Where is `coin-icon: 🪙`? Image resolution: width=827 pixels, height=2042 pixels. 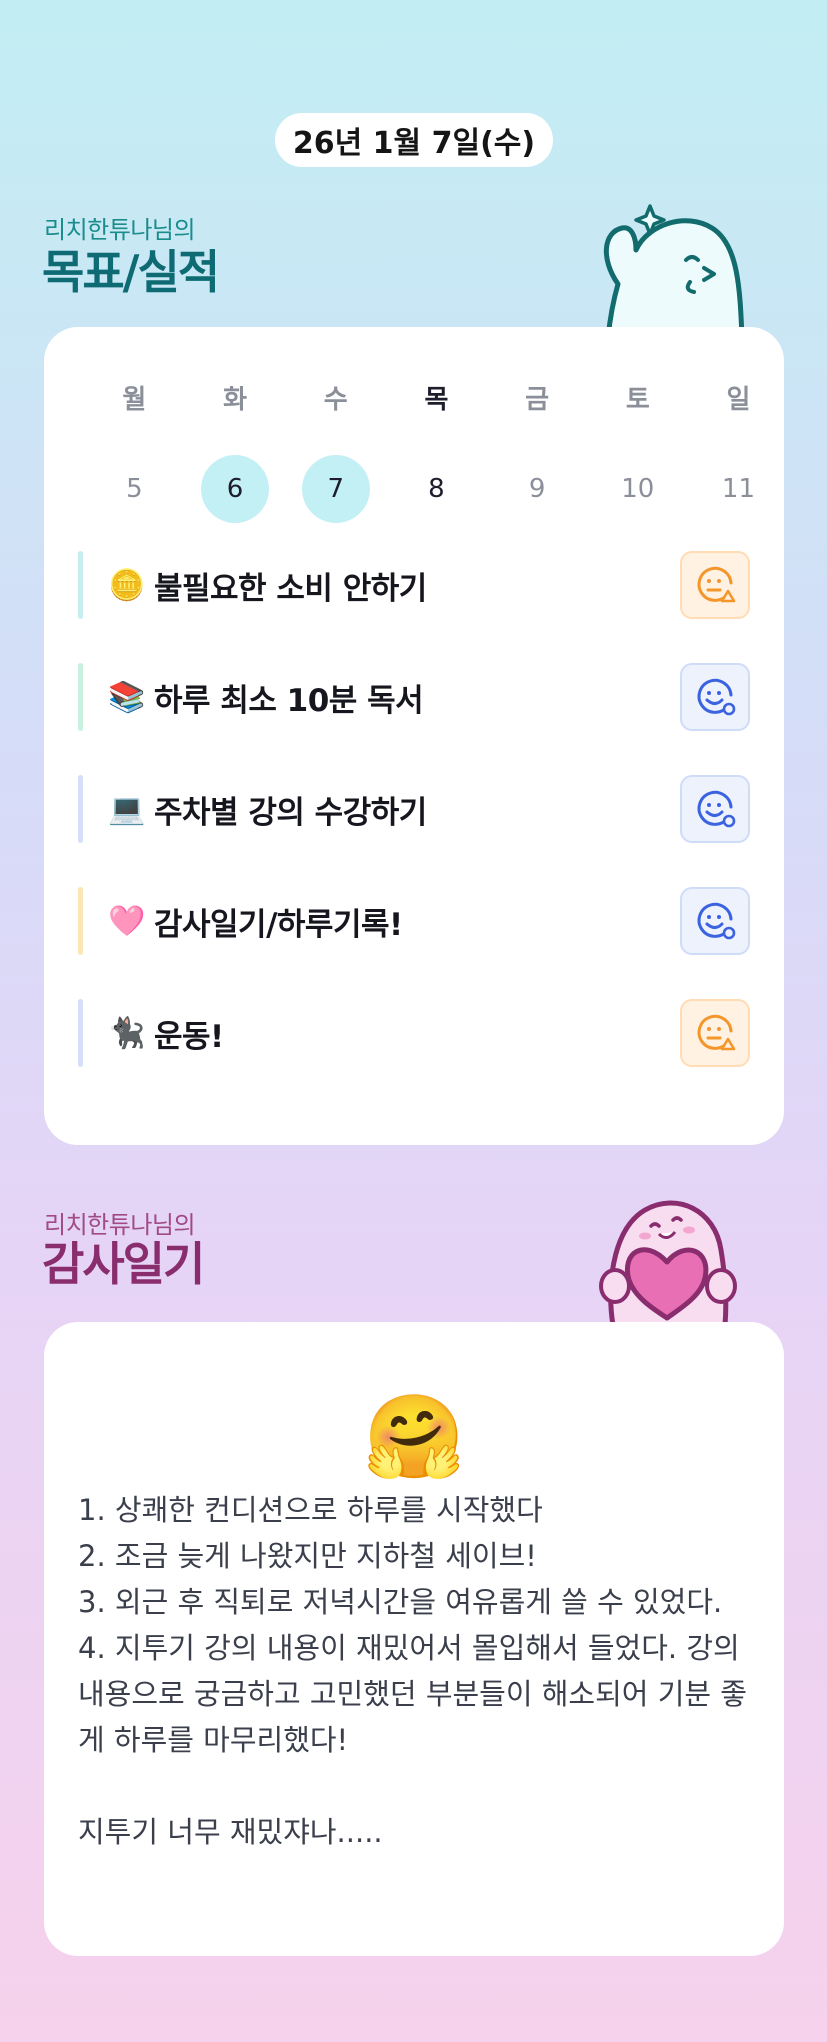 coin-icon: 🪙 is located at coordinates (127, 585).